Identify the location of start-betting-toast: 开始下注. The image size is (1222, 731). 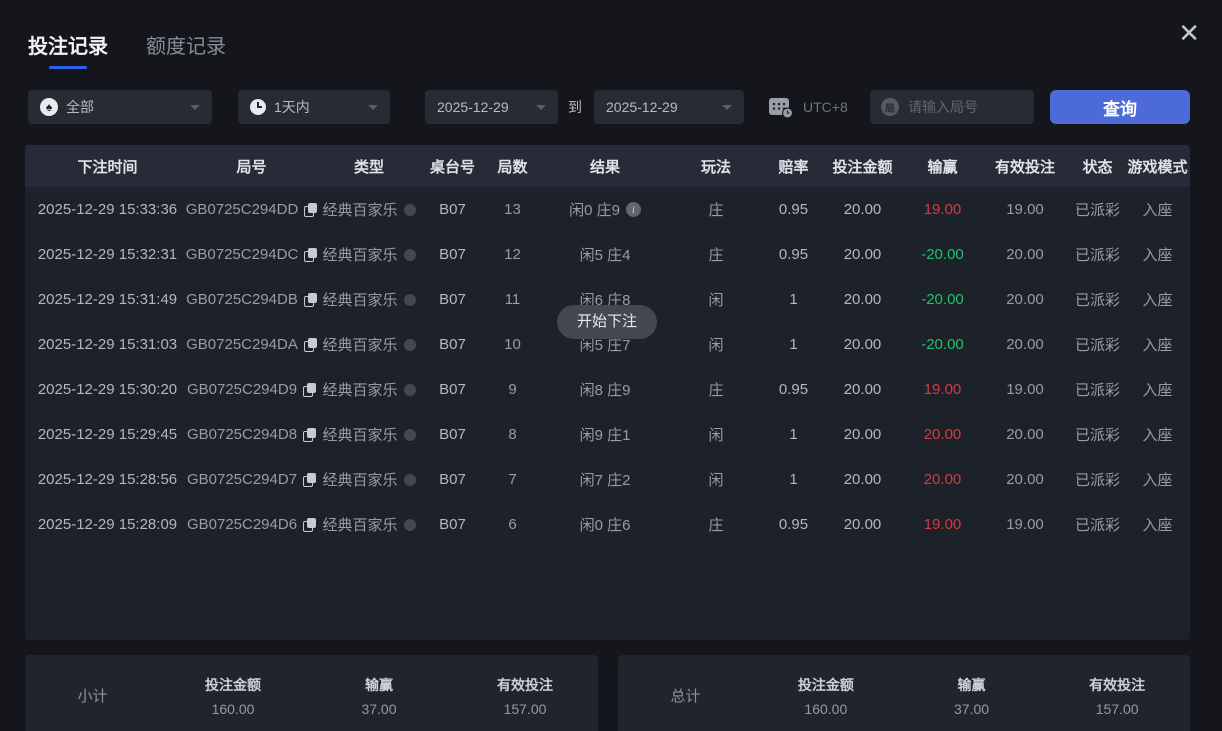
(607, 322).